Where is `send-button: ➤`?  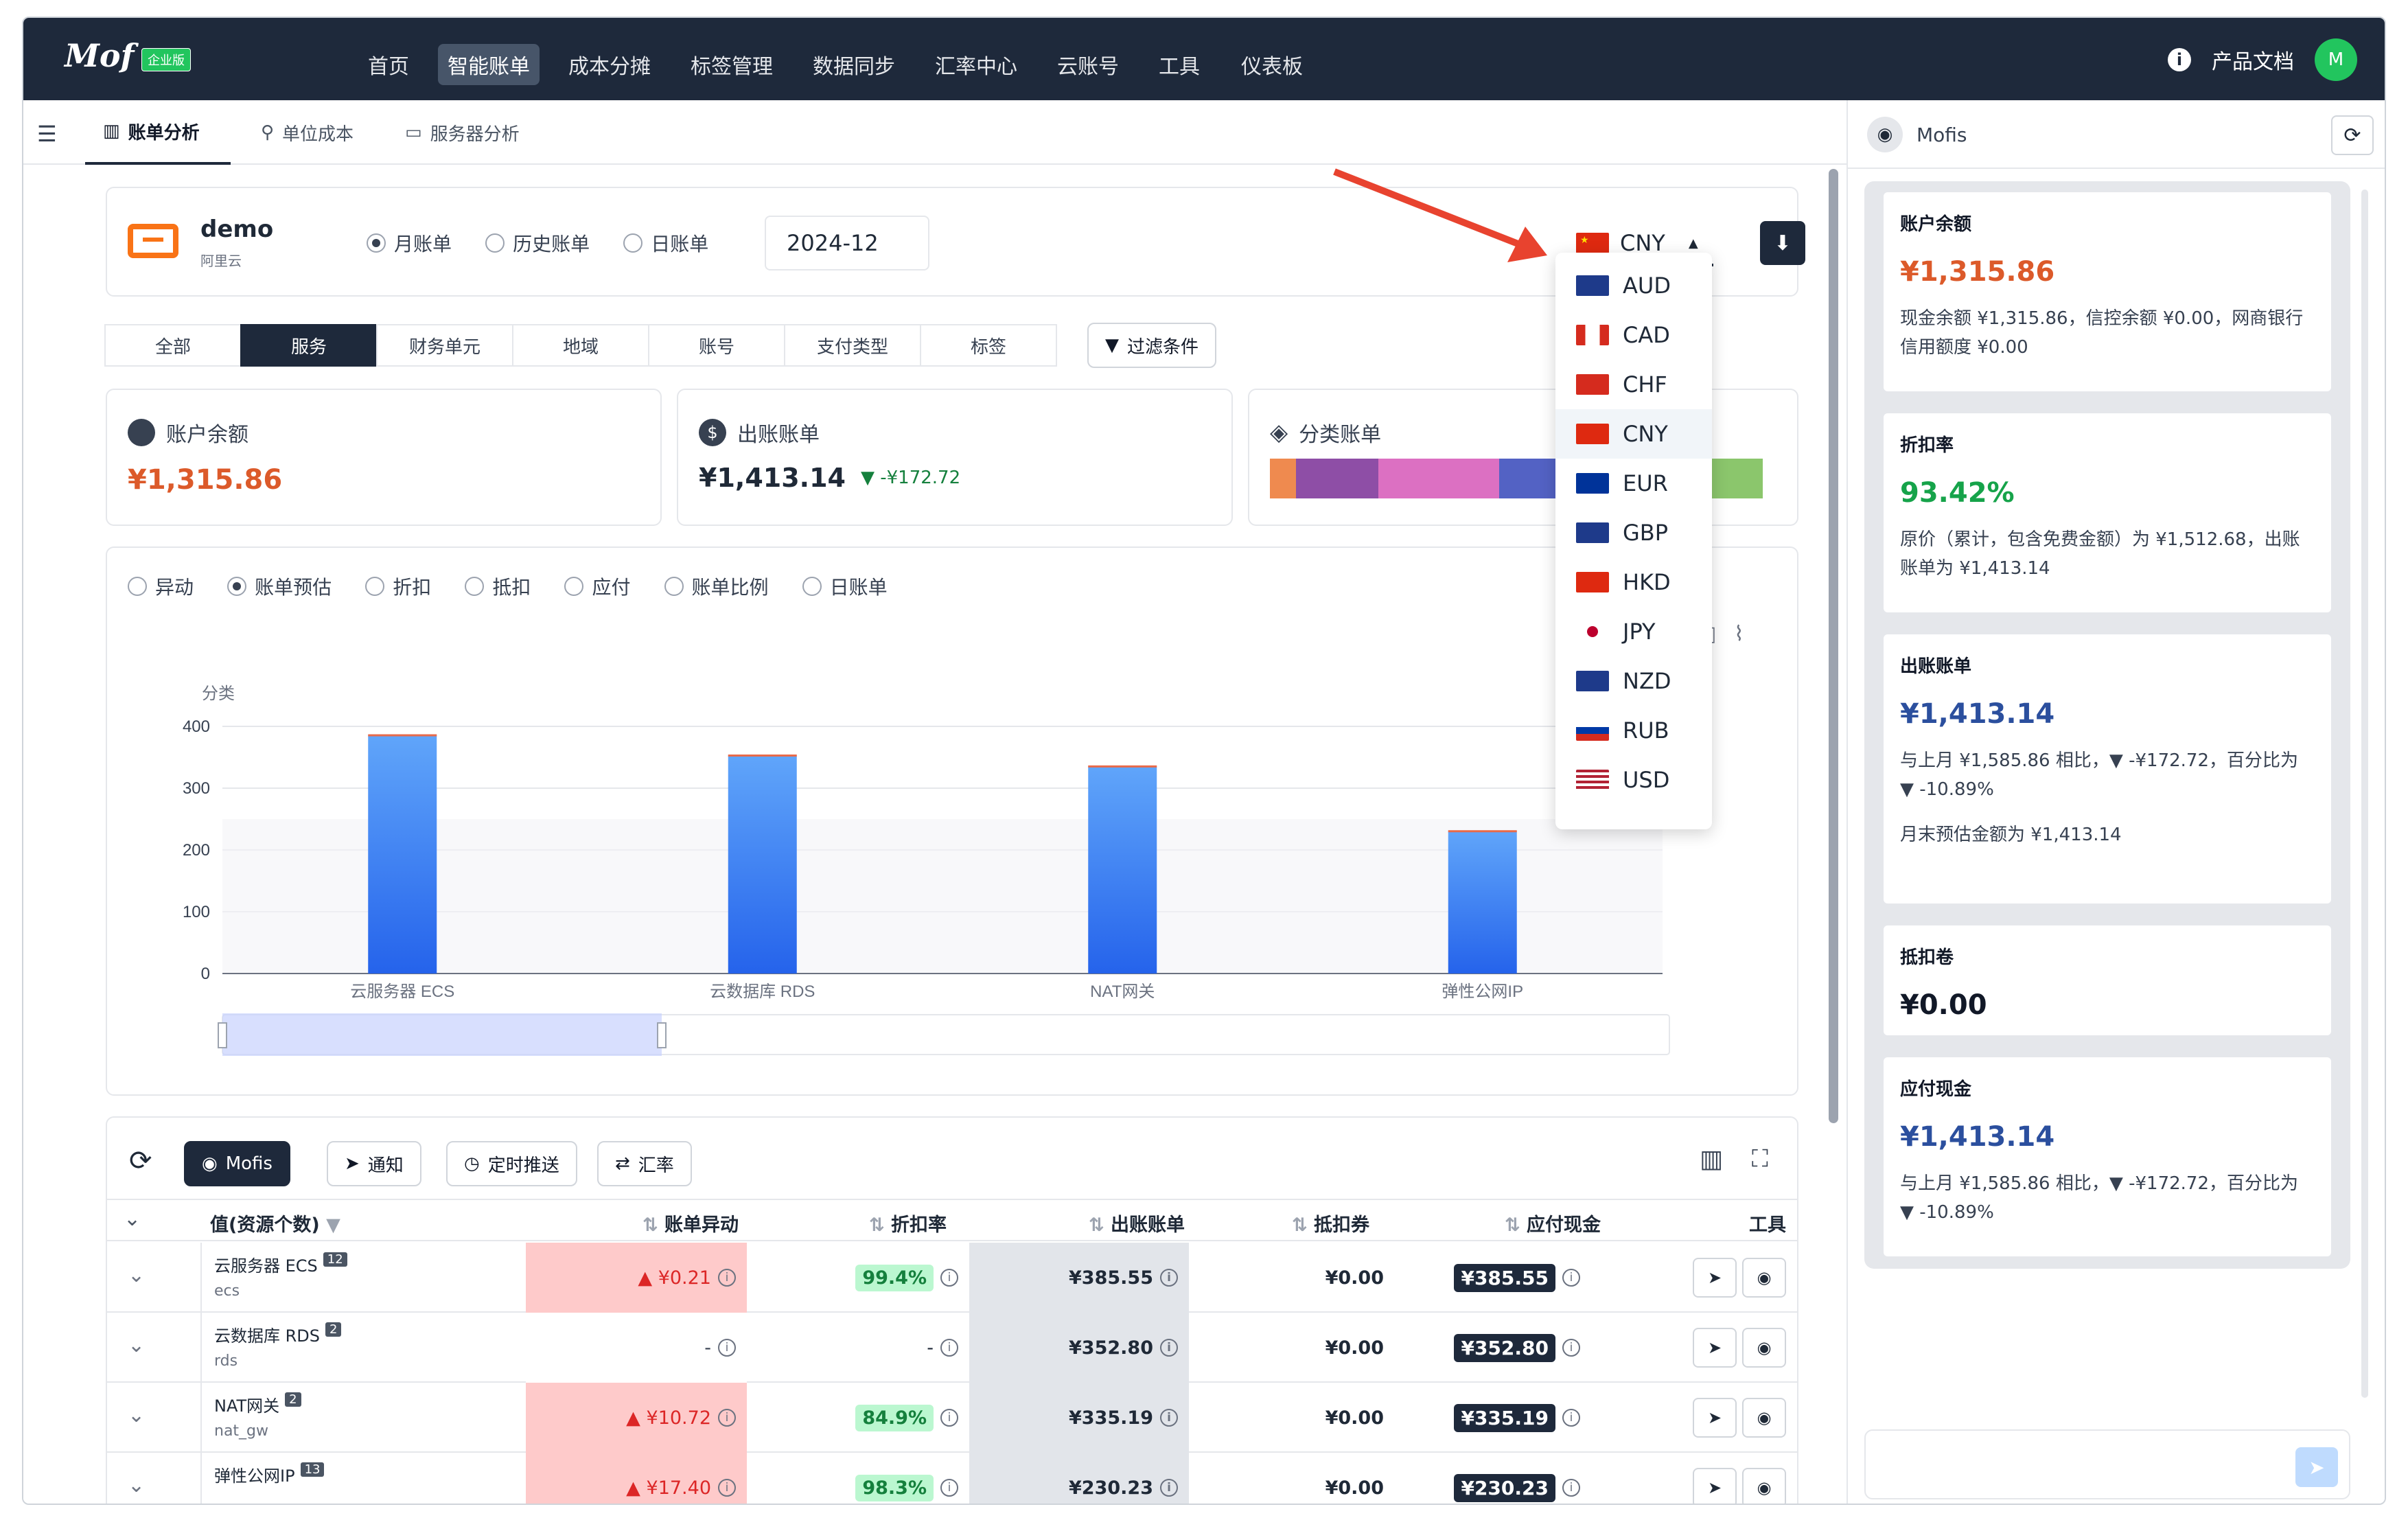 send-button: ➤ is located at coordinates (2316, 1467).